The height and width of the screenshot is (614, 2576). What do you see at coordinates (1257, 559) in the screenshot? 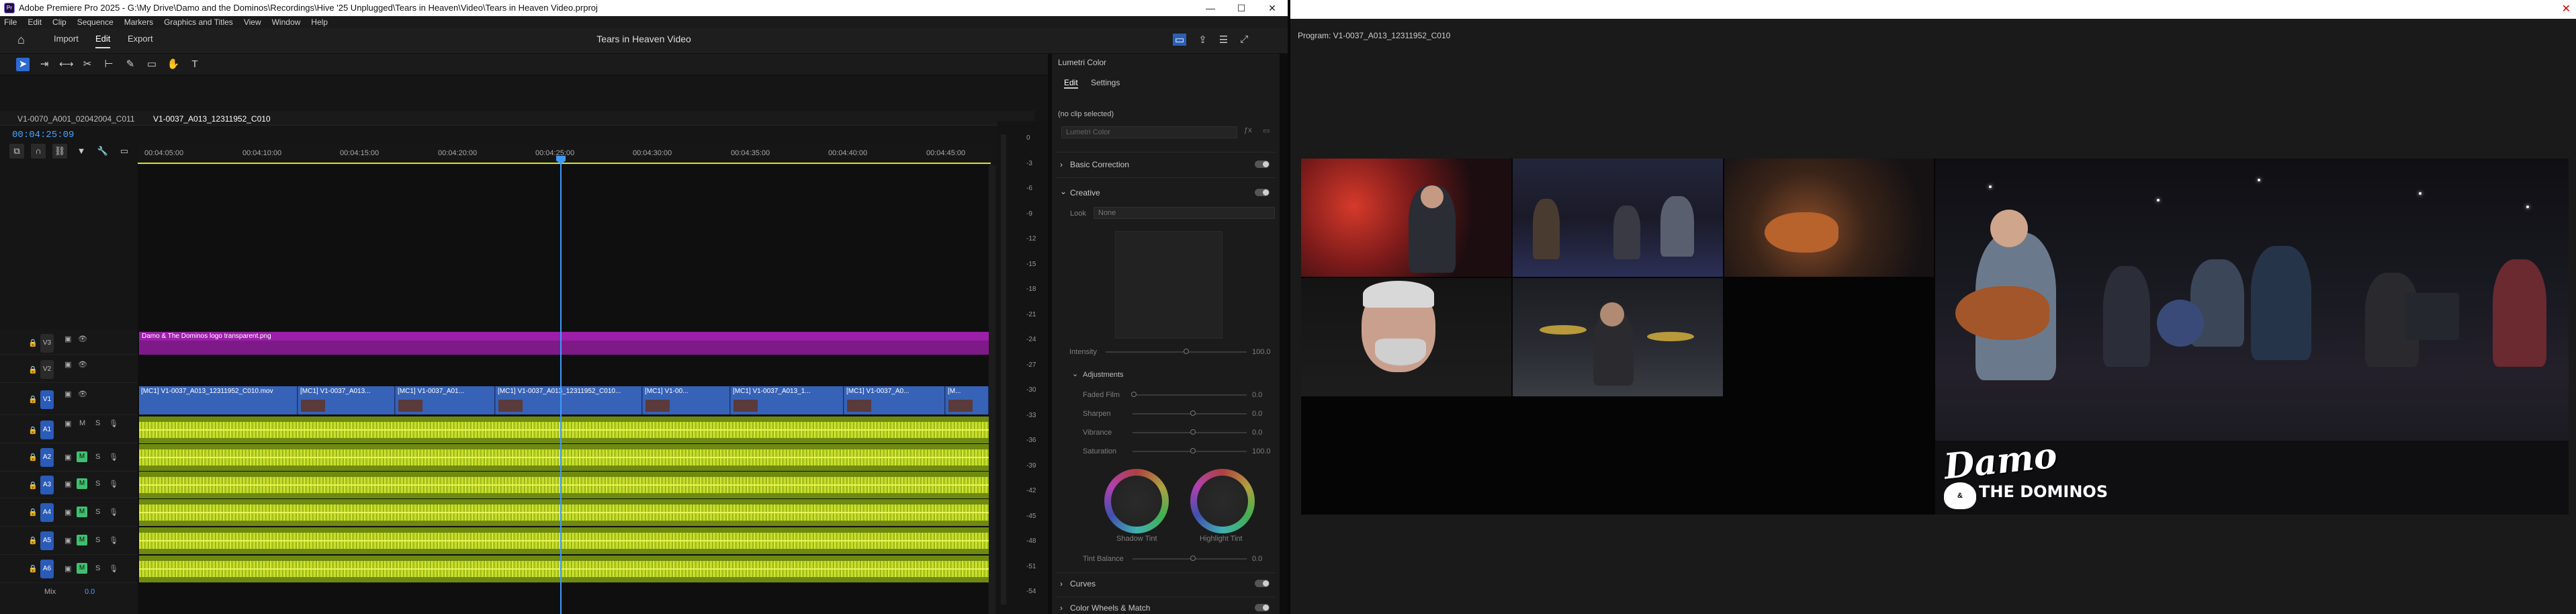
I see `tint-balance-value: 0.0` at bounding box center [1257, 559].